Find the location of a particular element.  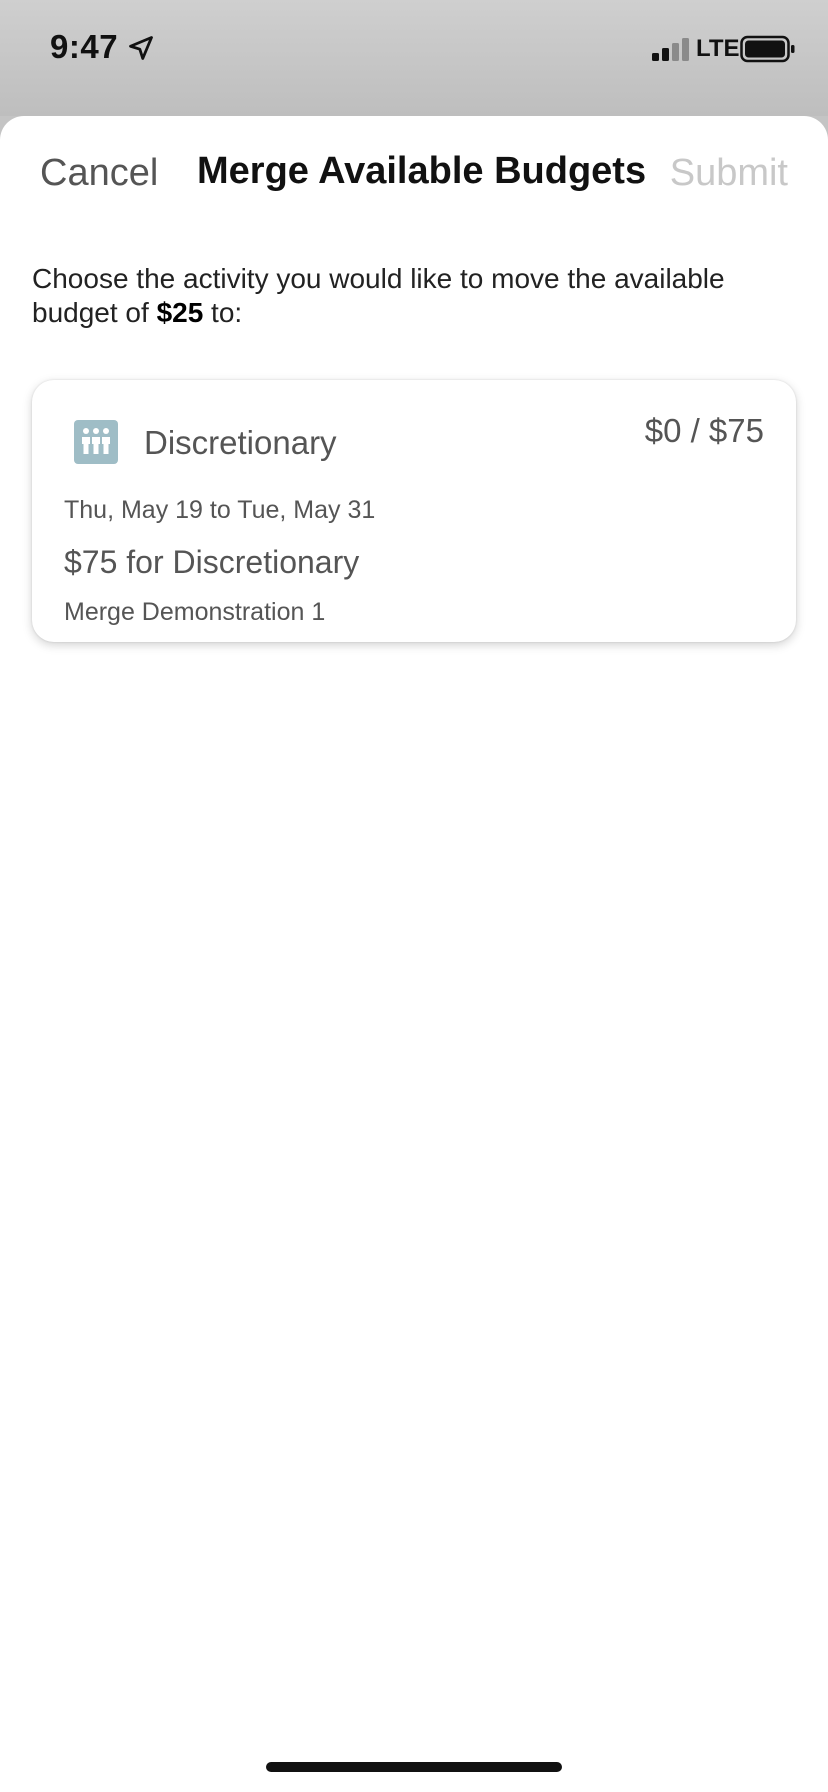

status-bar: 9:47 LTE is located at coordinates (414, 58).